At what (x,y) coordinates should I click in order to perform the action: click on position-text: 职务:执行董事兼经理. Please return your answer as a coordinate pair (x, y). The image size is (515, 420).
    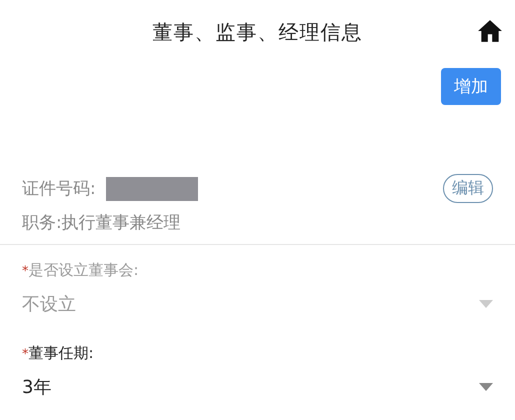
    Looking at the image, I should click on (102, 223).